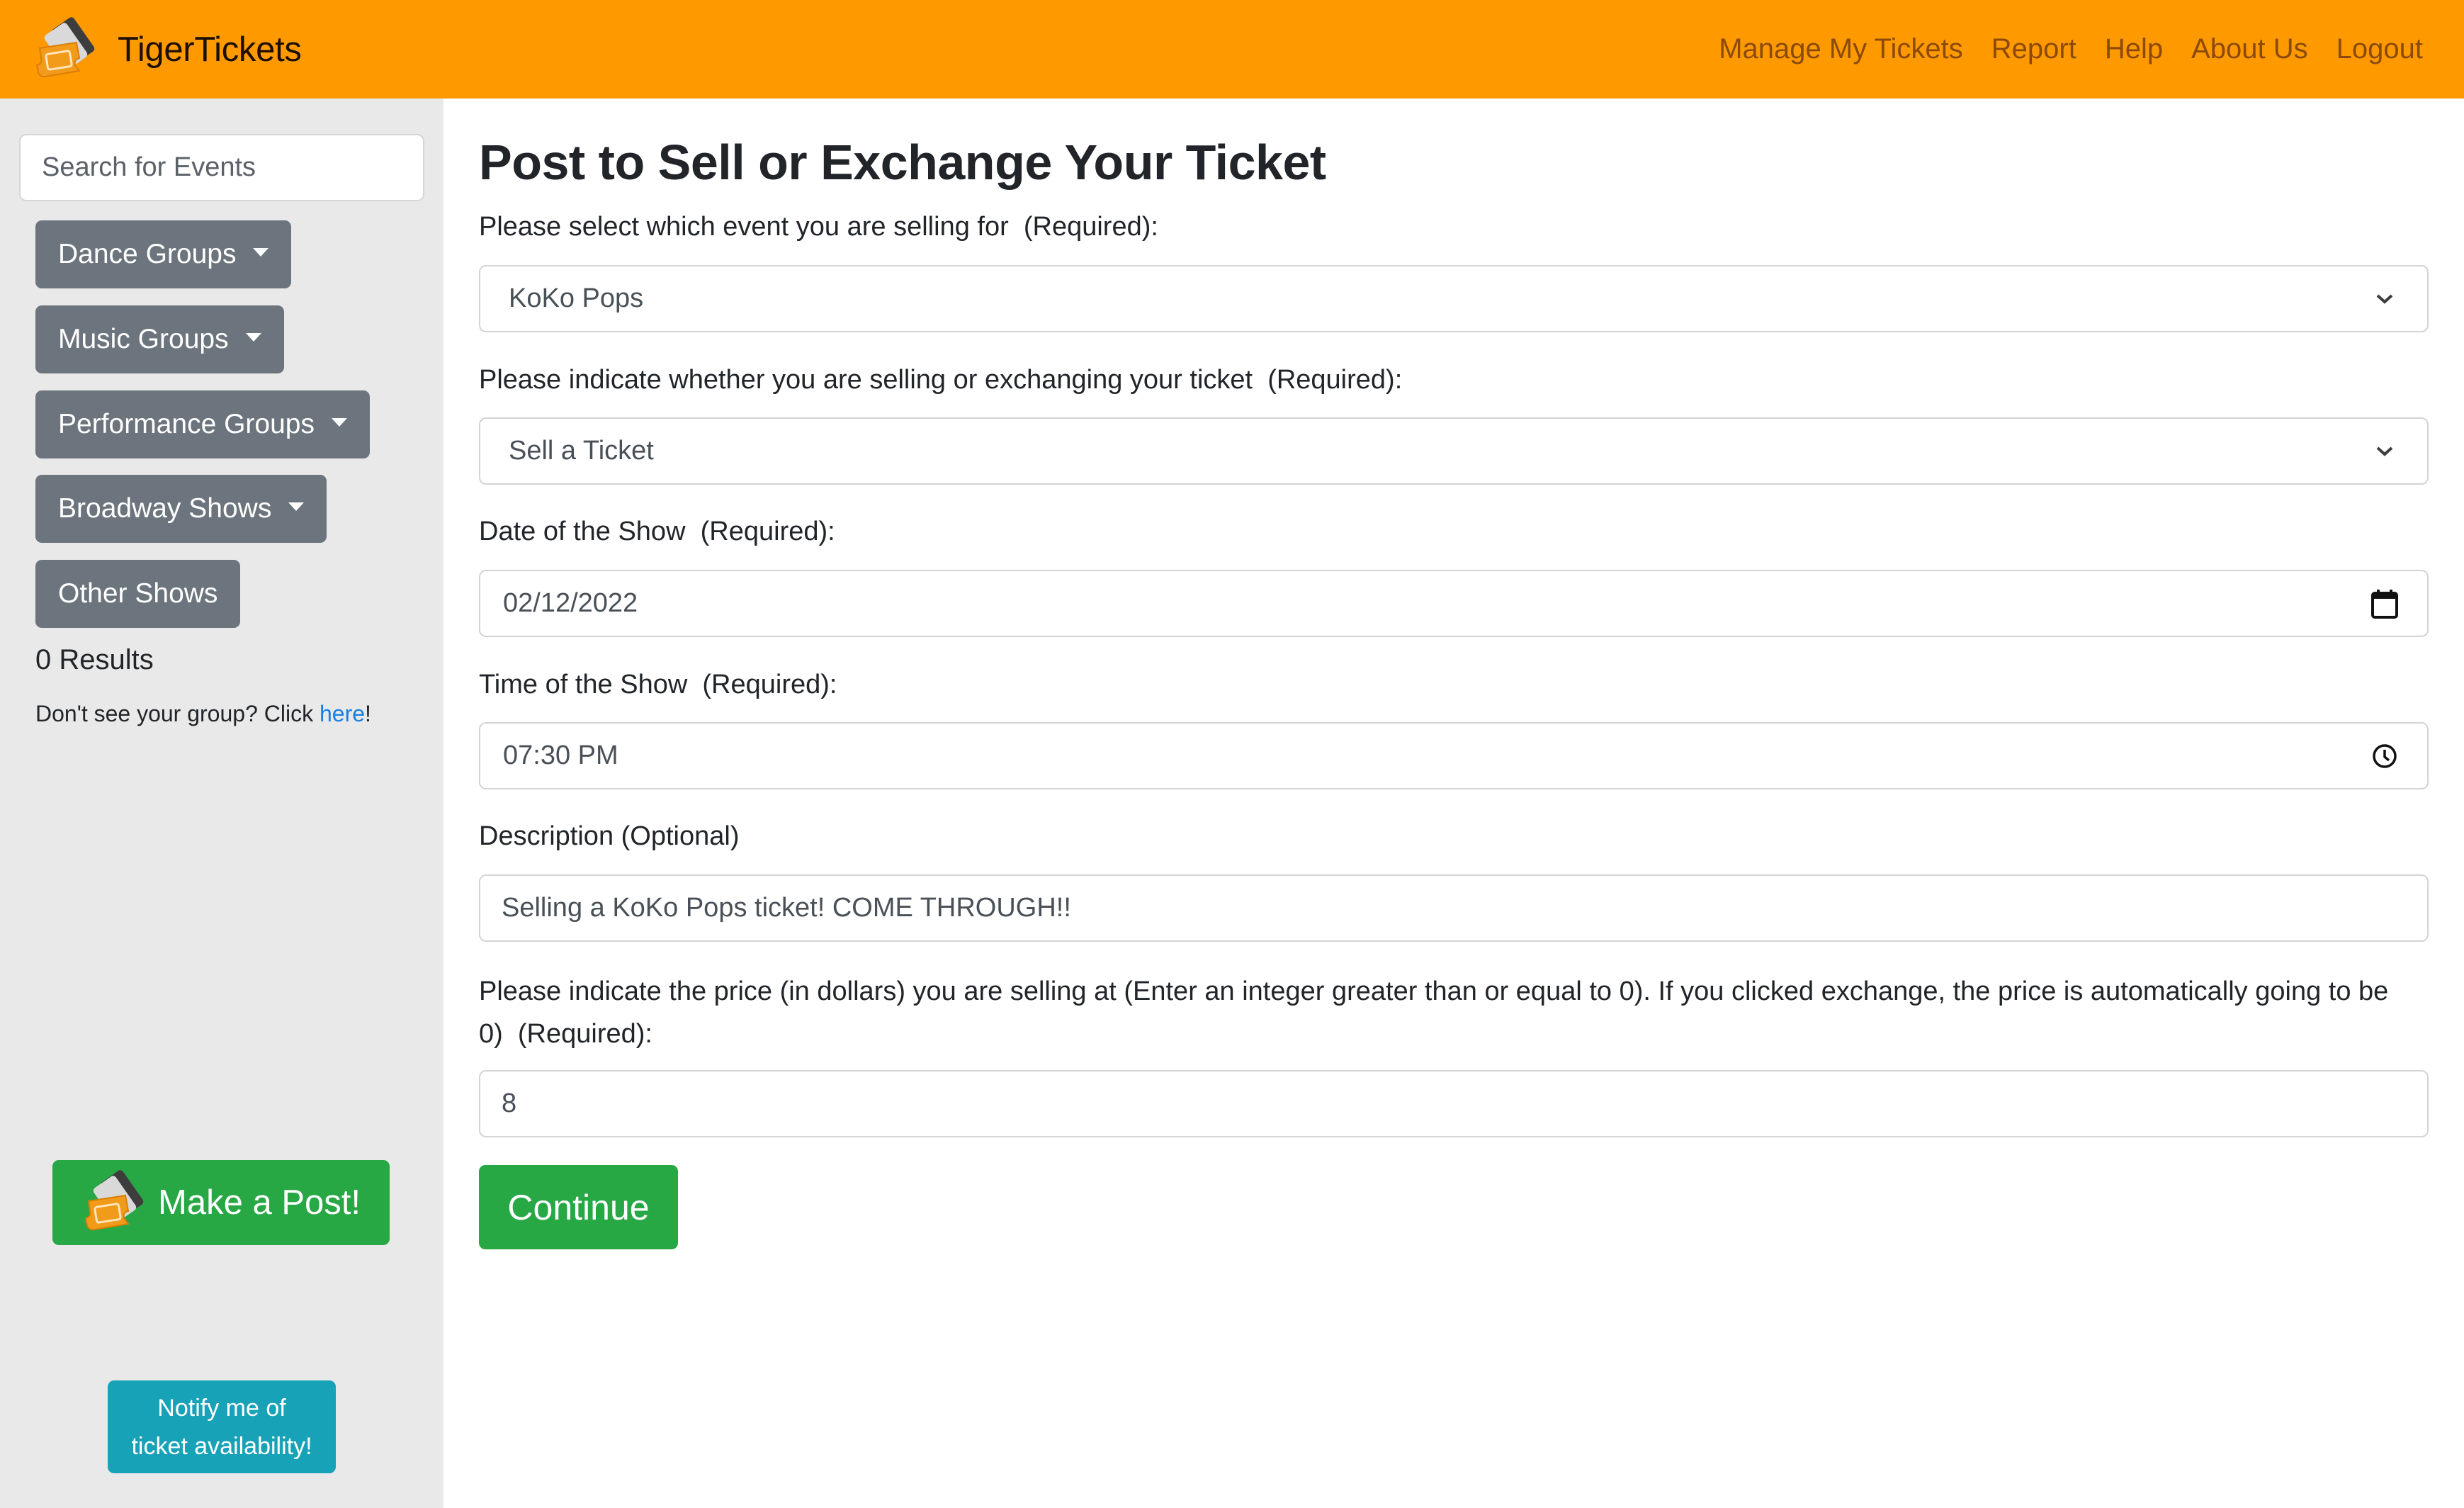 This screenshot has width=2464, height=1508. Describe the element at coordinates (222, 1426) in the screenshot. I see `notify-availability-button: Notify me of ticket availability!` at that location.